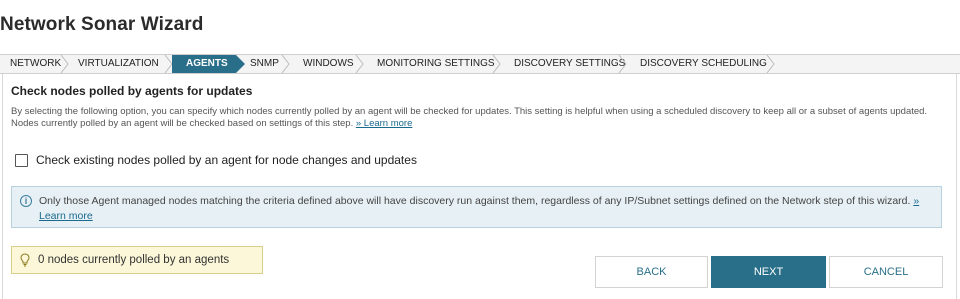 This screenshot has width=960, height=299. I want to click on step-windows: WINDOWS, so click(326, 64).